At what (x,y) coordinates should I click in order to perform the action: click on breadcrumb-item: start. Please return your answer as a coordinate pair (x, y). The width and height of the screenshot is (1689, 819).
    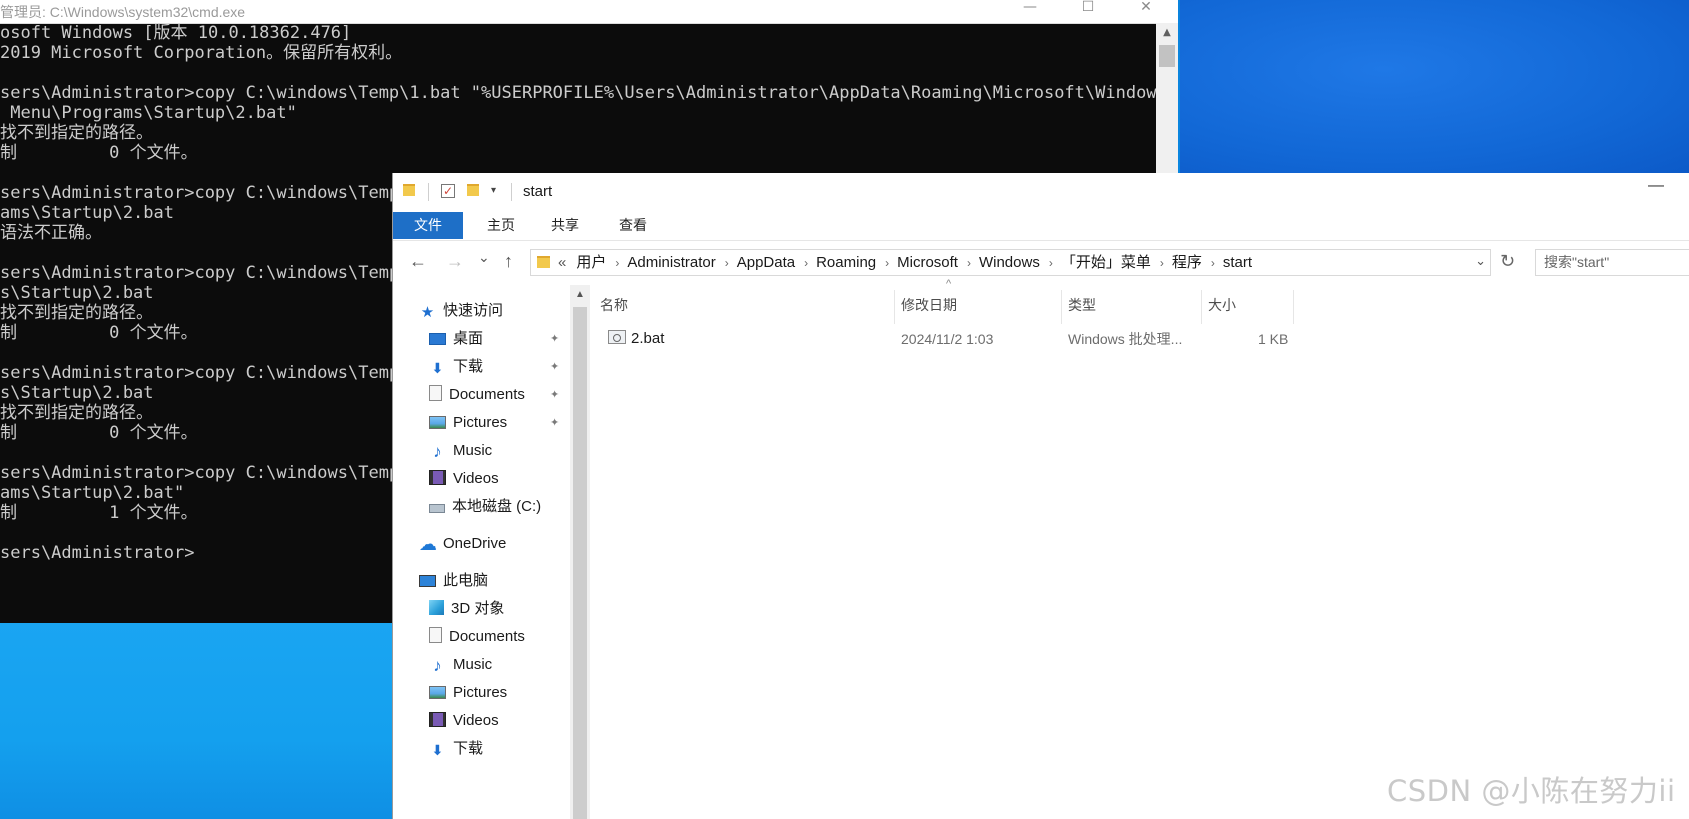
    Looking at the image, I should click on (1237, 262).